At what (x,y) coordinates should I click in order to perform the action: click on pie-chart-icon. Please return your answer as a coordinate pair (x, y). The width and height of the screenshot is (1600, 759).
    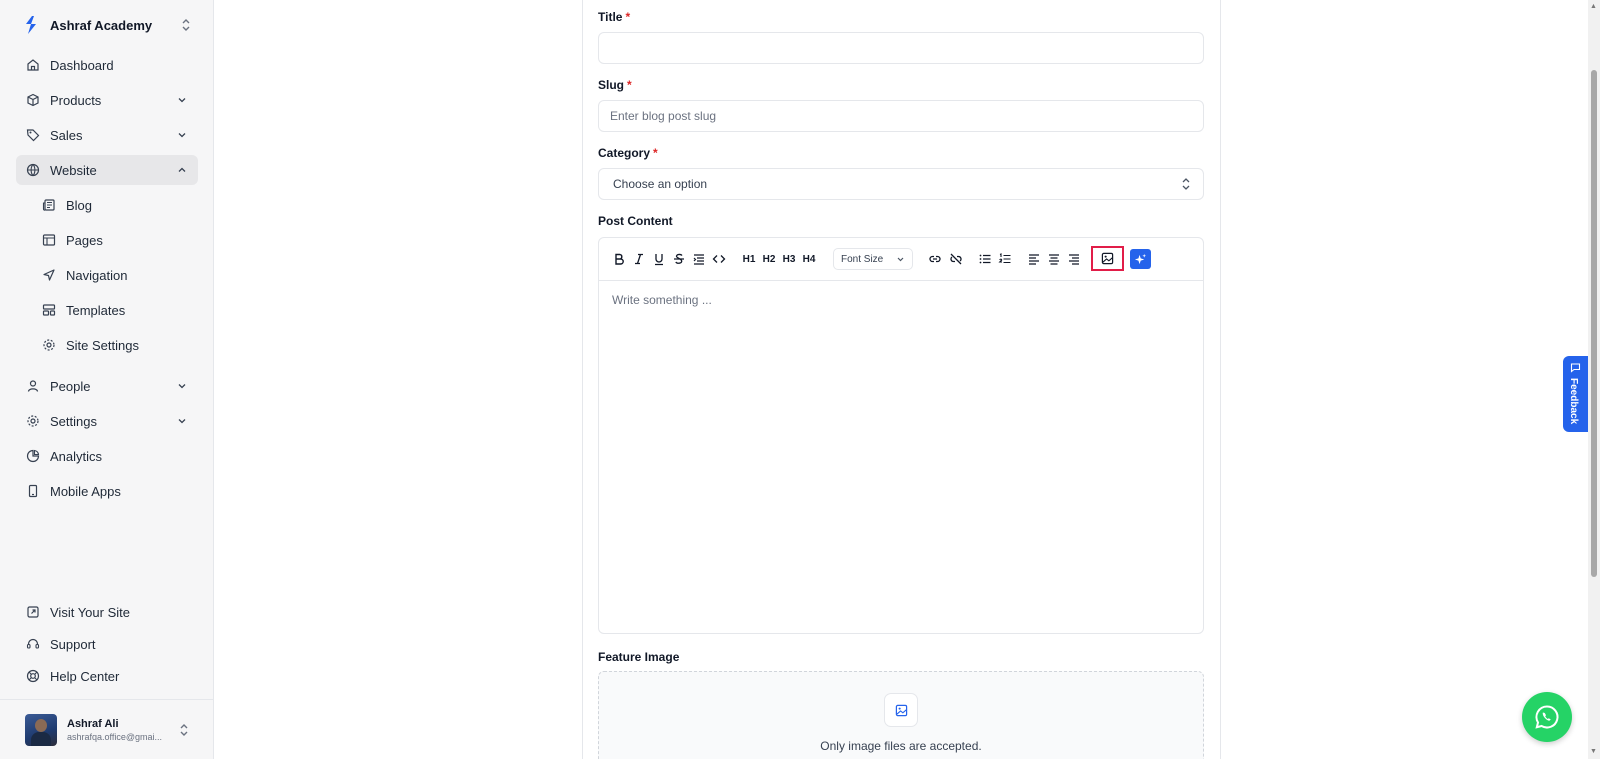
    Looking at the image, I should click on (33, 456).